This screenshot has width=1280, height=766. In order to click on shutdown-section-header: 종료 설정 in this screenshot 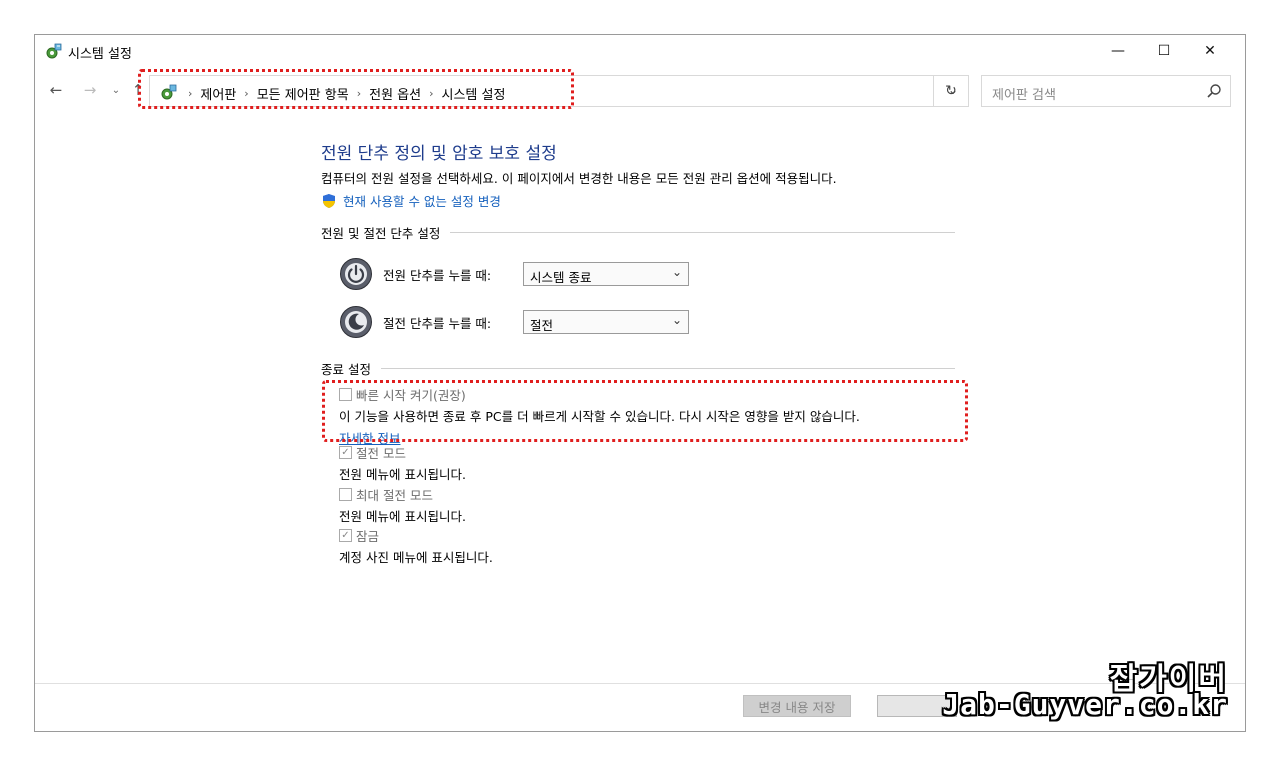, I will do `click(638, 368)`.